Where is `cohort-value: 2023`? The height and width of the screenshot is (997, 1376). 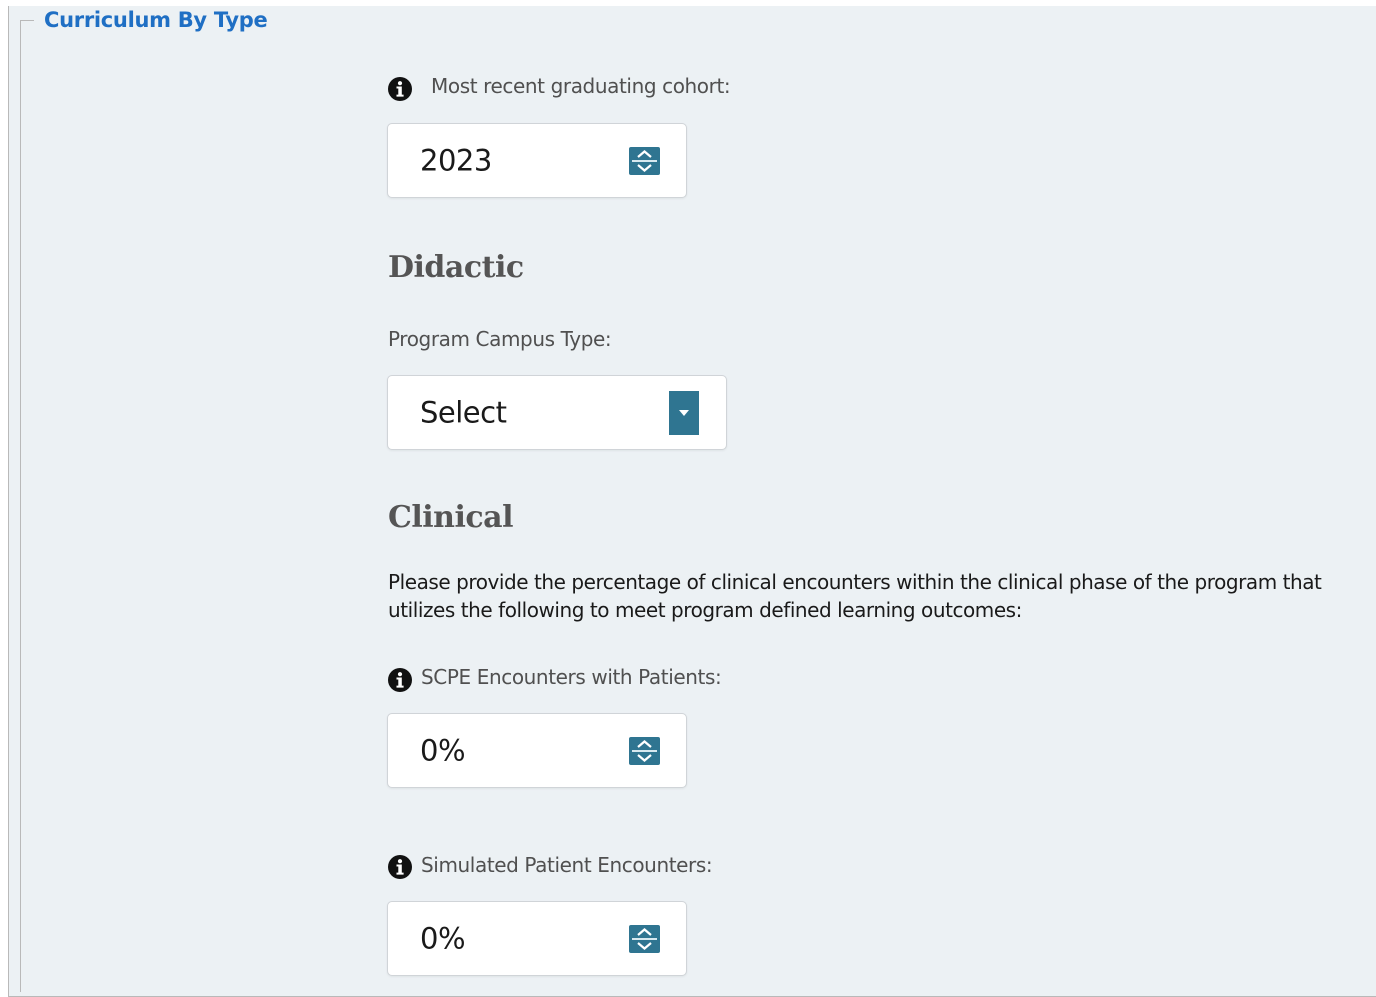 cohort-value: 2023 is located at coordinates (456, 159).